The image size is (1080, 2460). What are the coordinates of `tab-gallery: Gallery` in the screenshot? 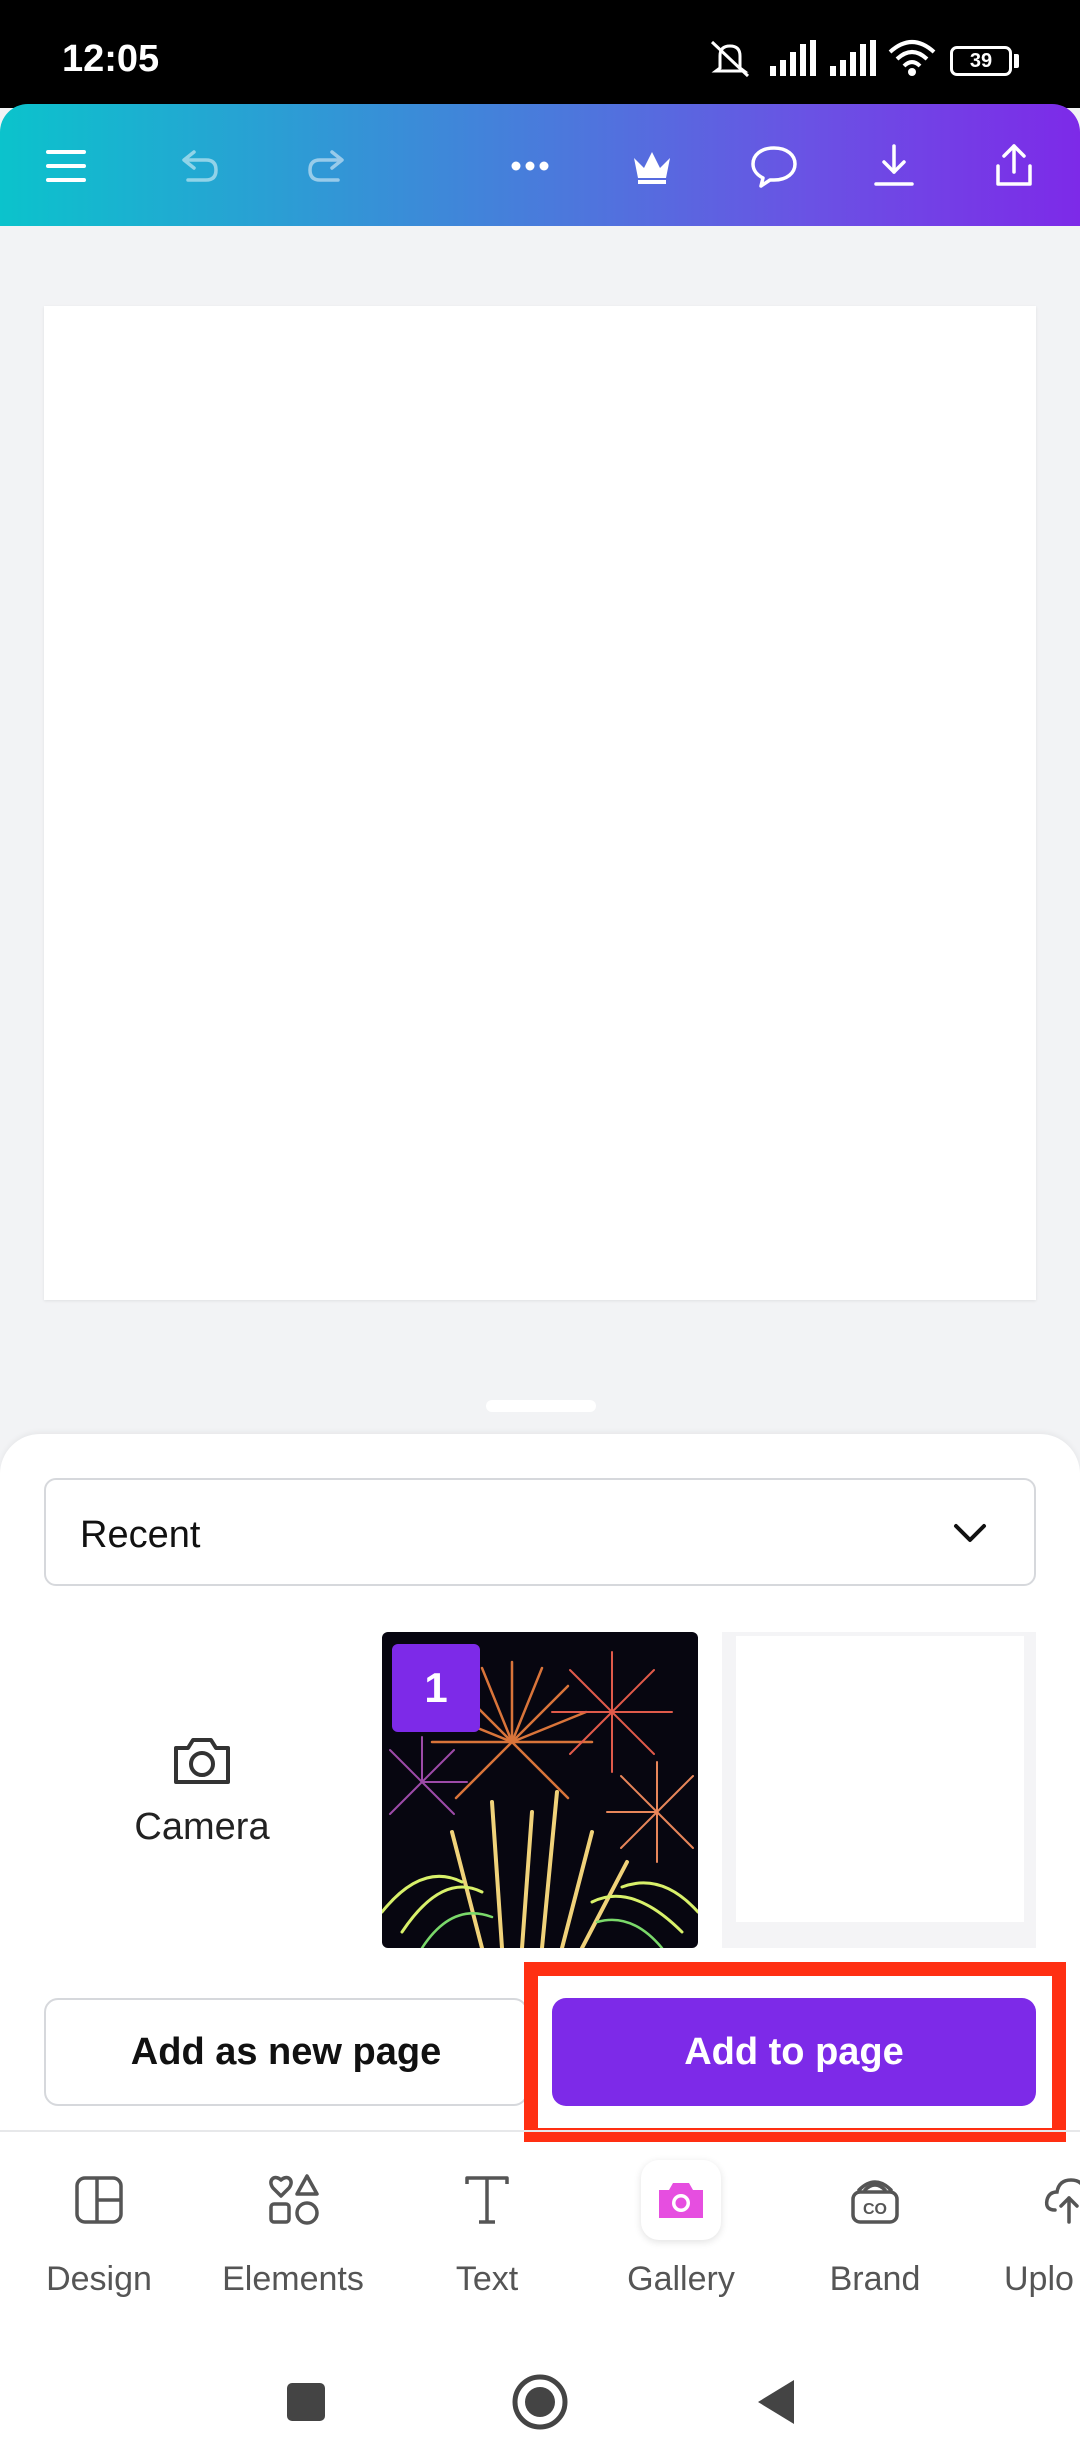 It's located at (681, 2235).